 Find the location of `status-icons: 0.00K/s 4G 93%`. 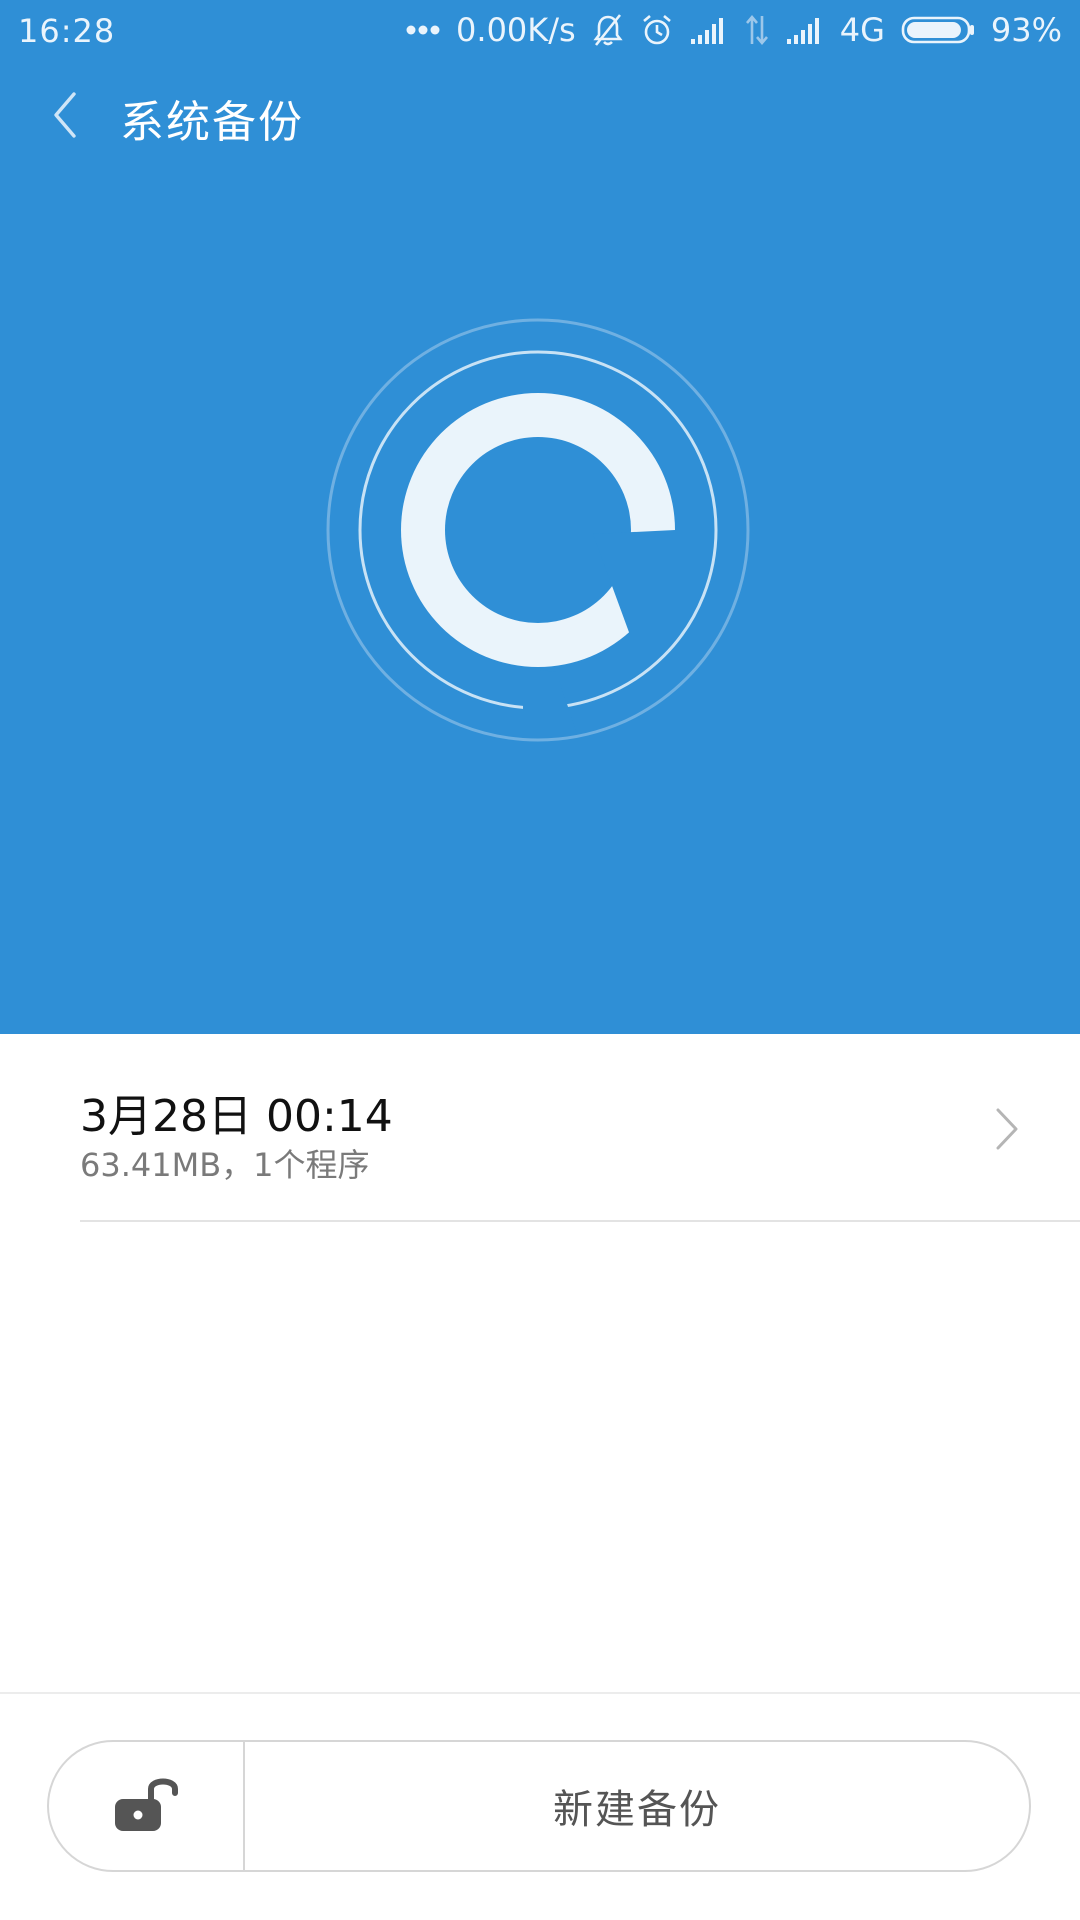

status-icons: 0.00K/s 4G 93% is located at coordinates (734, 30).